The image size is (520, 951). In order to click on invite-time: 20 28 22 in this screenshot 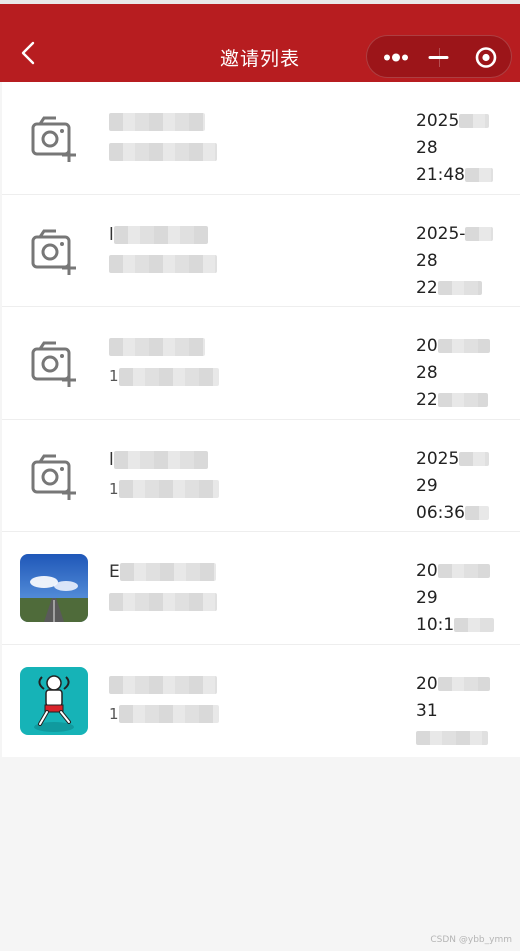, I will do `click(466, 373)`.